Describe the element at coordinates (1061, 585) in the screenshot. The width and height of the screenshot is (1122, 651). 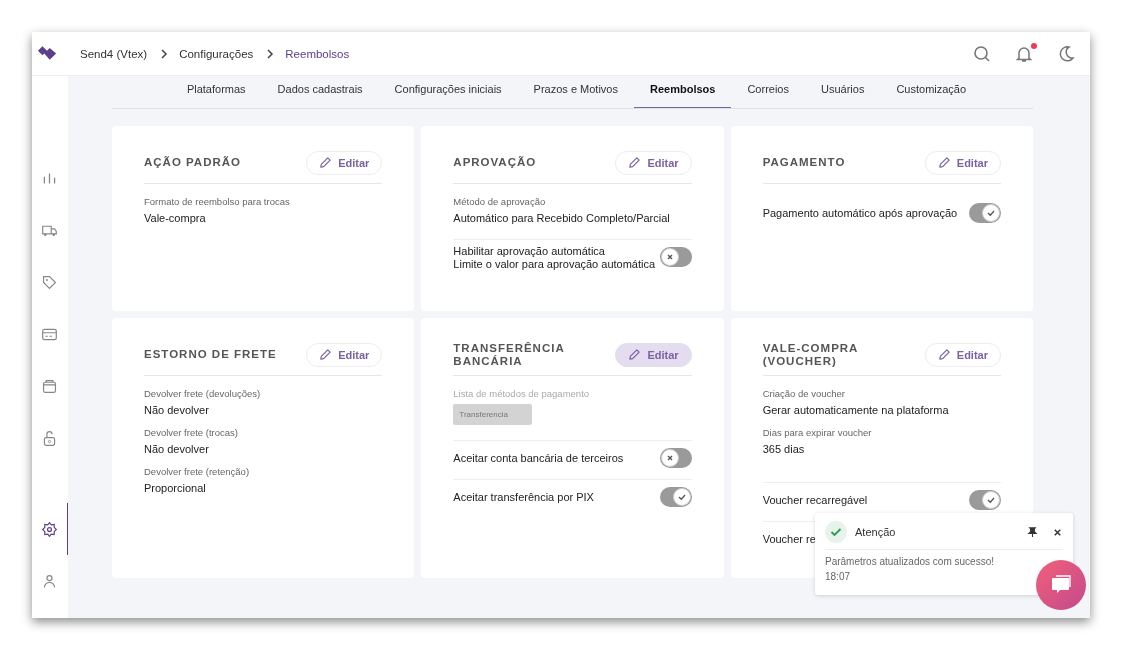
I see `chat-button` at that location.